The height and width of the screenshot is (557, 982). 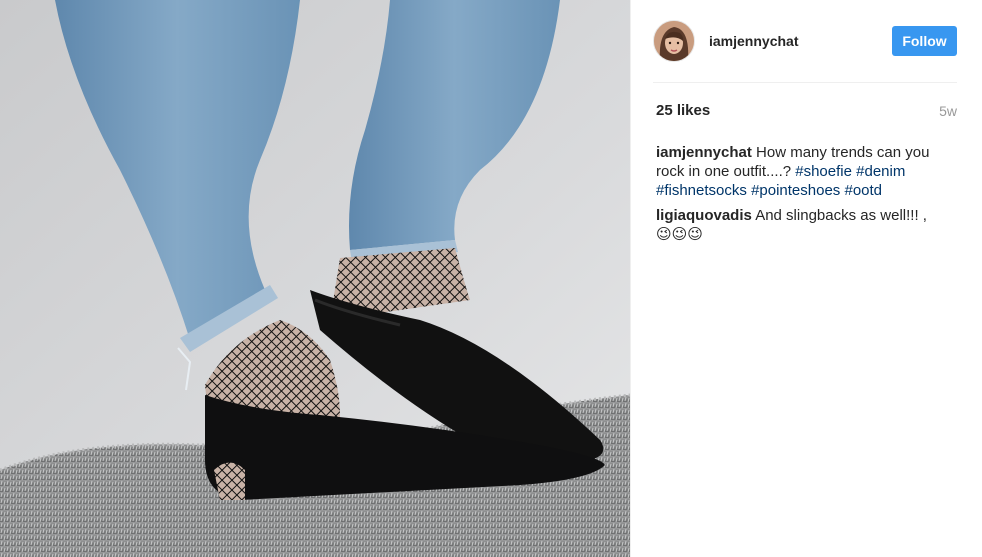 I want to click on comment-author: ligiaquovadis, so click(x=704, y=215).